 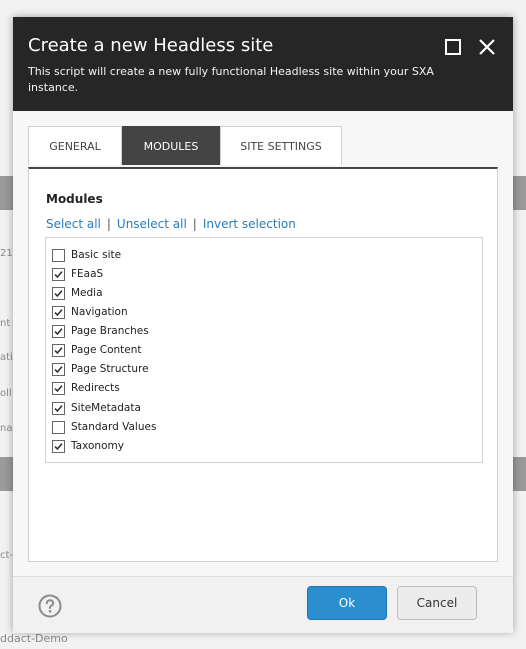 I want to click on module-item-page-structure: Page Structure, so click(x=100, y=369).